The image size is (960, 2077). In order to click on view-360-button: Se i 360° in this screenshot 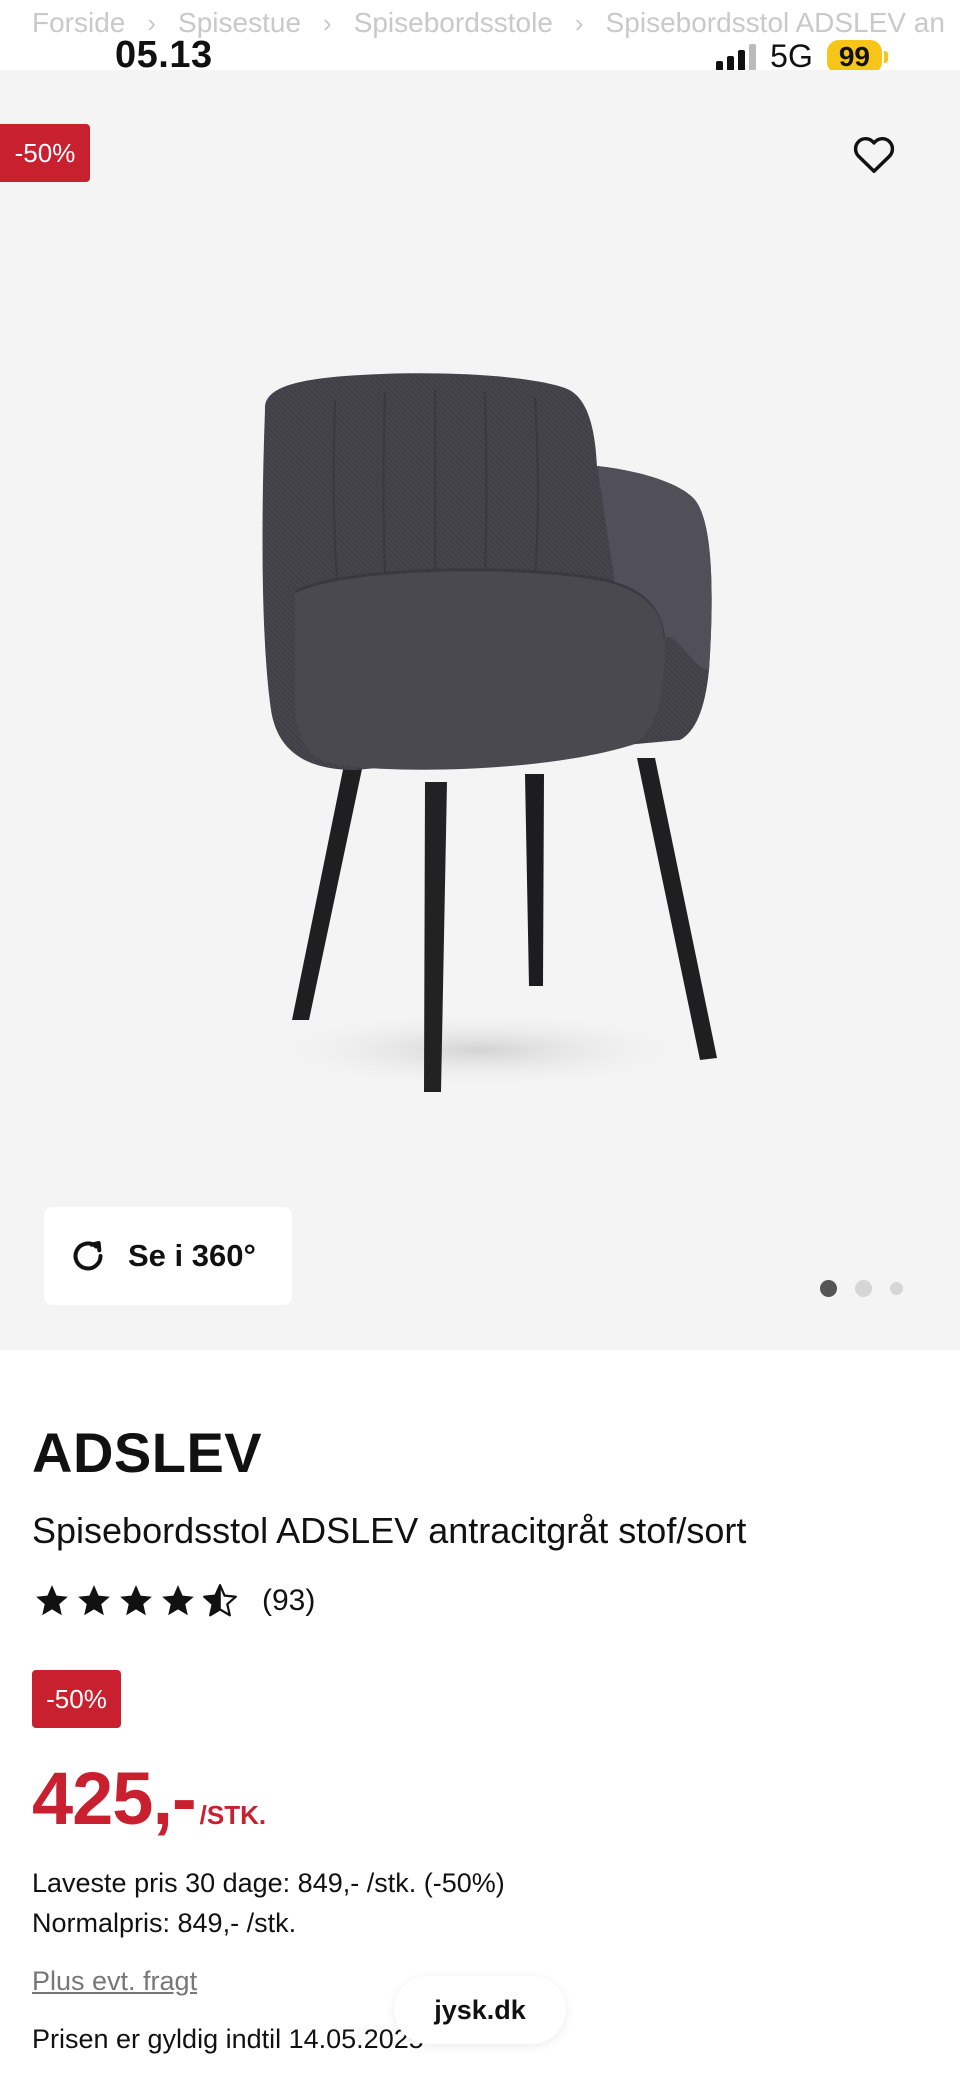, I will do `click(168, 1256)`.